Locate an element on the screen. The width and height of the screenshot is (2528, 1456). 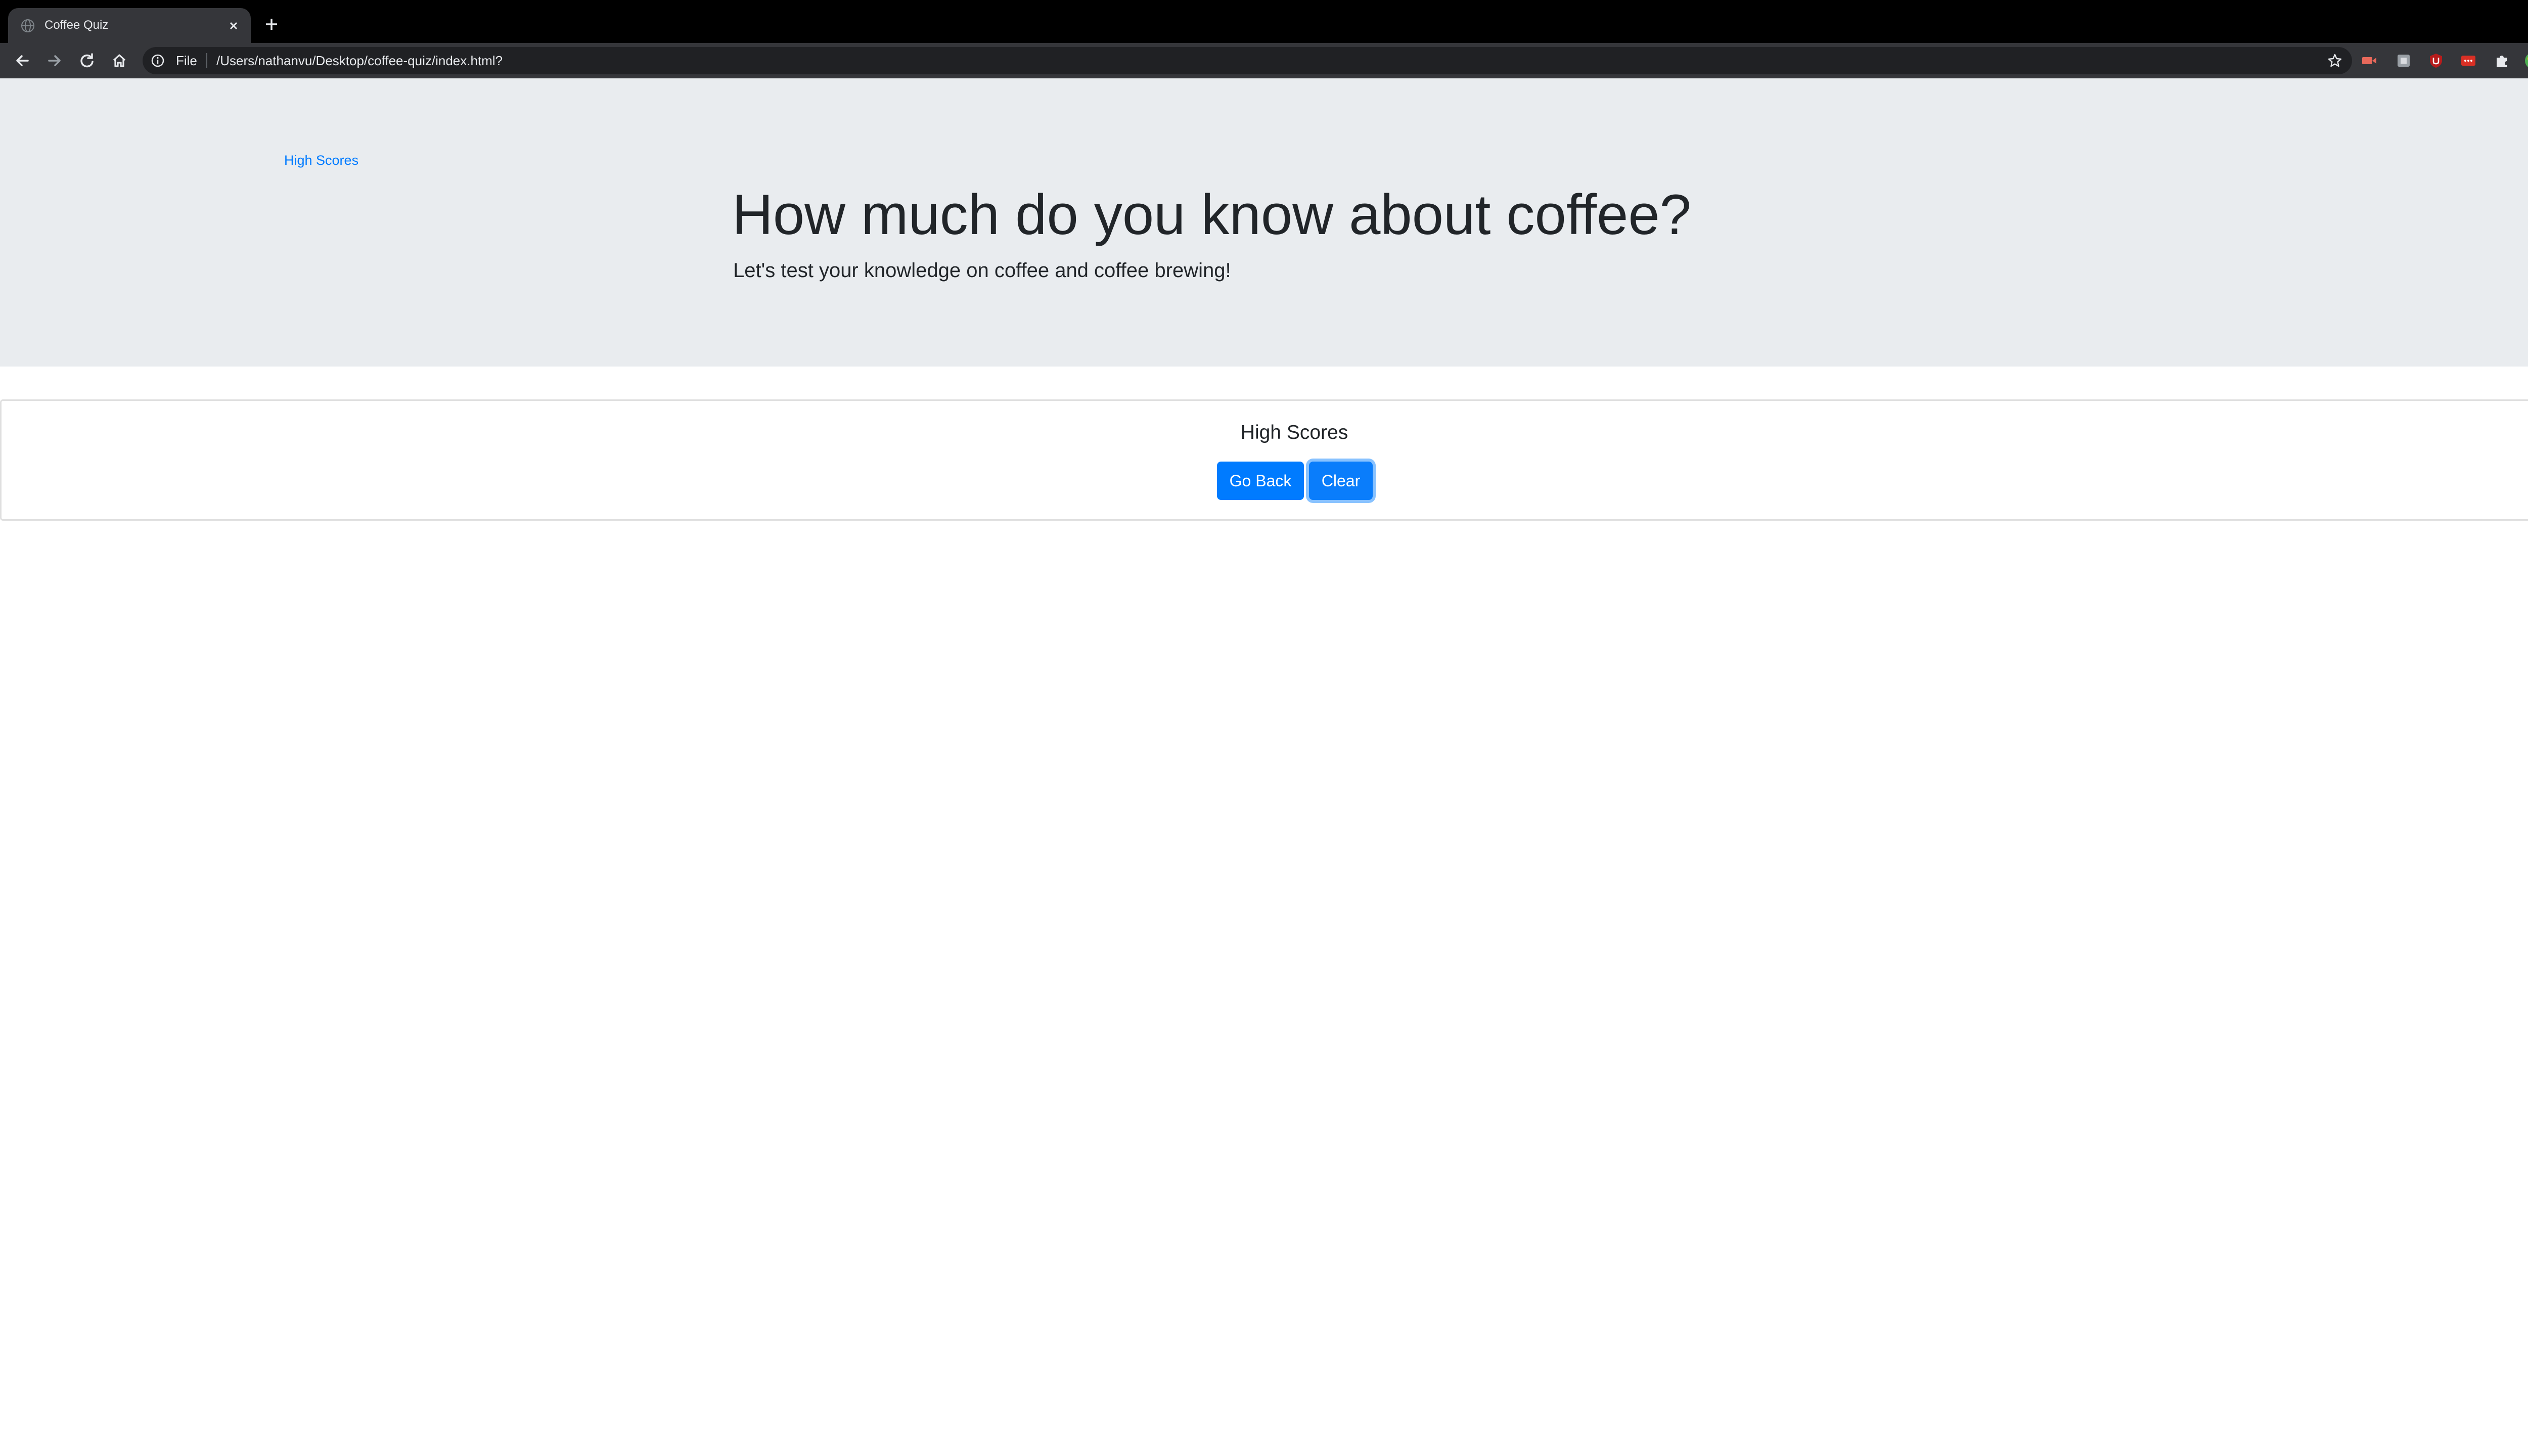
reload-icon is located at coordinates (87, 61).